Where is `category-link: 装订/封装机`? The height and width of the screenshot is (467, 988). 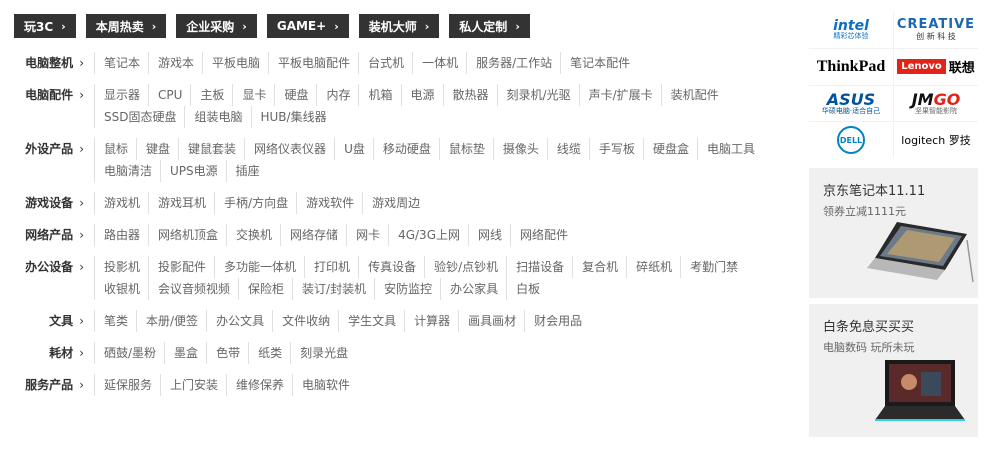
category-link: 装订/封装机 is located at coordinates (333, 289).